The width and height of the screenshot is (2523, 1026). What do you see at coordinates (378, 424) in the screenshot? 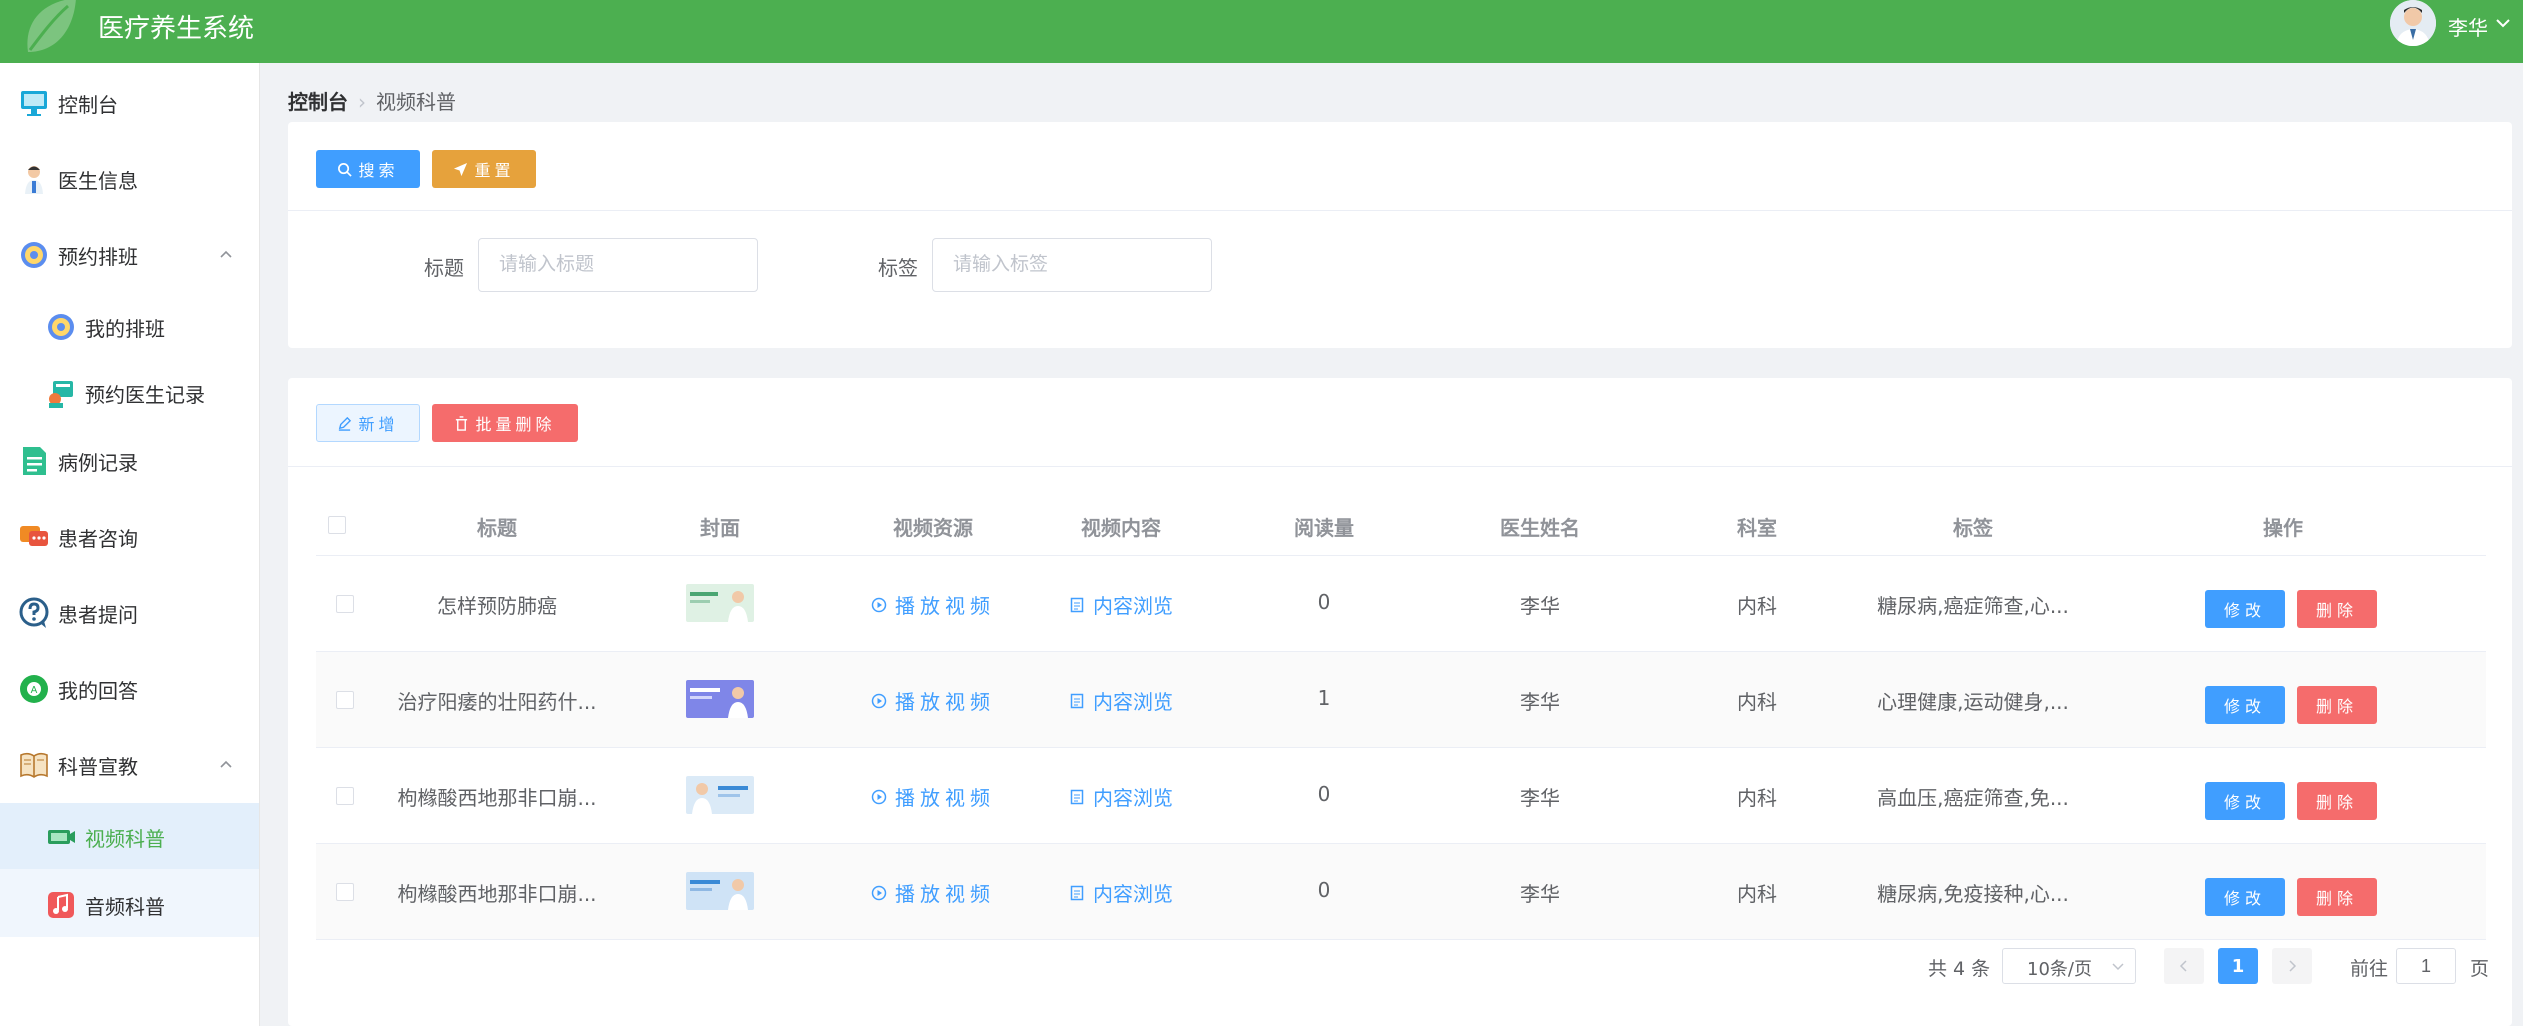
I see `add-button-label: 新增` at bounding box center [378, 424].